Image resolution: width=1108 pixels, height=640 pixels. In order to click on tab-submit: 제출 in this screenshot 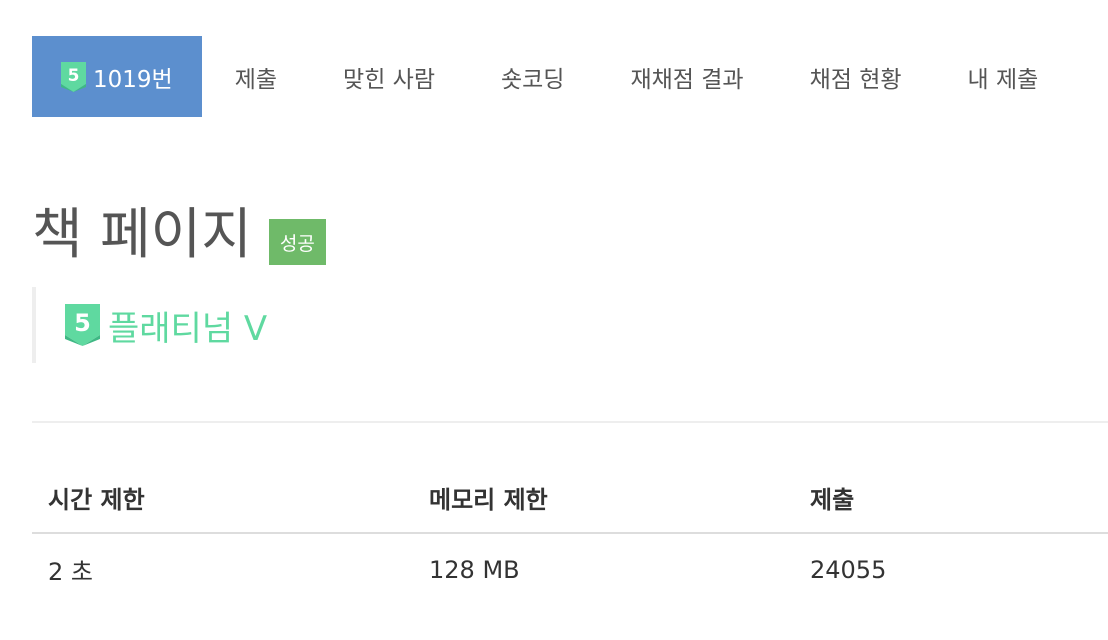, I will do `click(256, 76)`.